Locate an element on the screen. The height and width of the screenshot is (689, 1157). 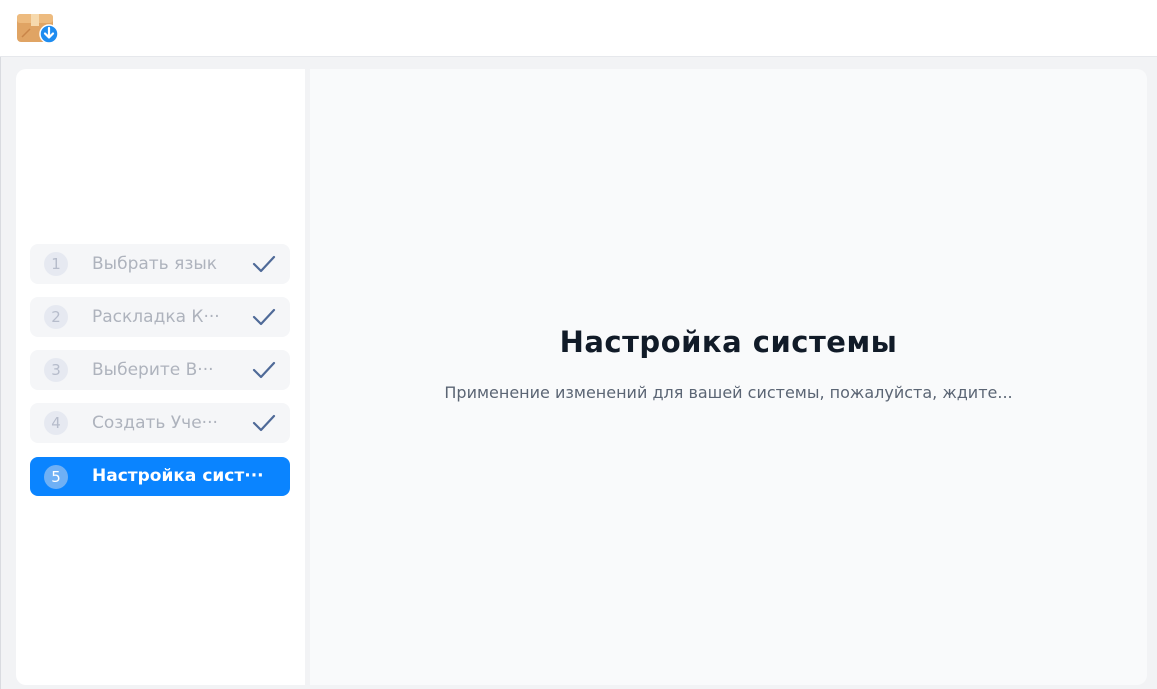
step-label: Выберите В··· is located at coordinates (153, 370).